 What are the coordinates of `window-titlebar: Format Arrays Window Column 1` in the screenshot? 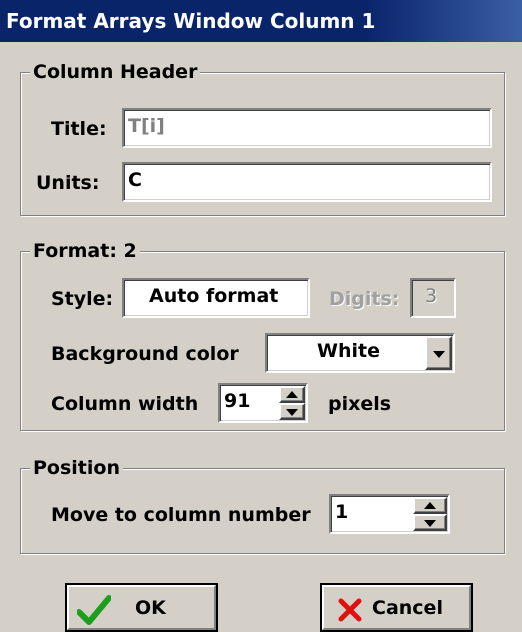 It's located at (261, 21).